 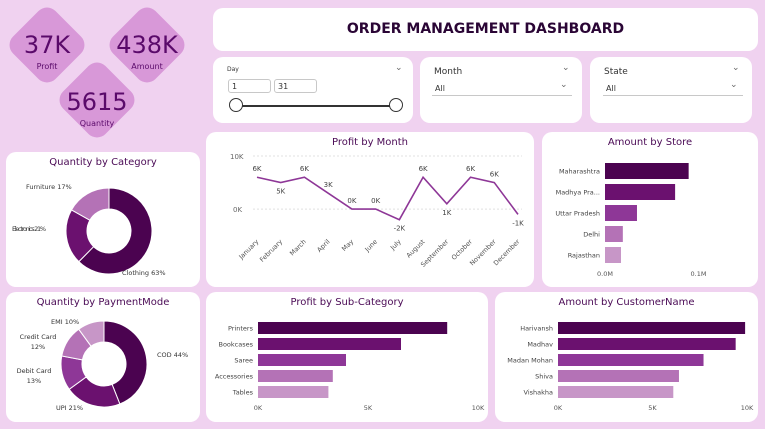 I want to click on slice-label: Credit Card 12%, so click(x=38, y=342).